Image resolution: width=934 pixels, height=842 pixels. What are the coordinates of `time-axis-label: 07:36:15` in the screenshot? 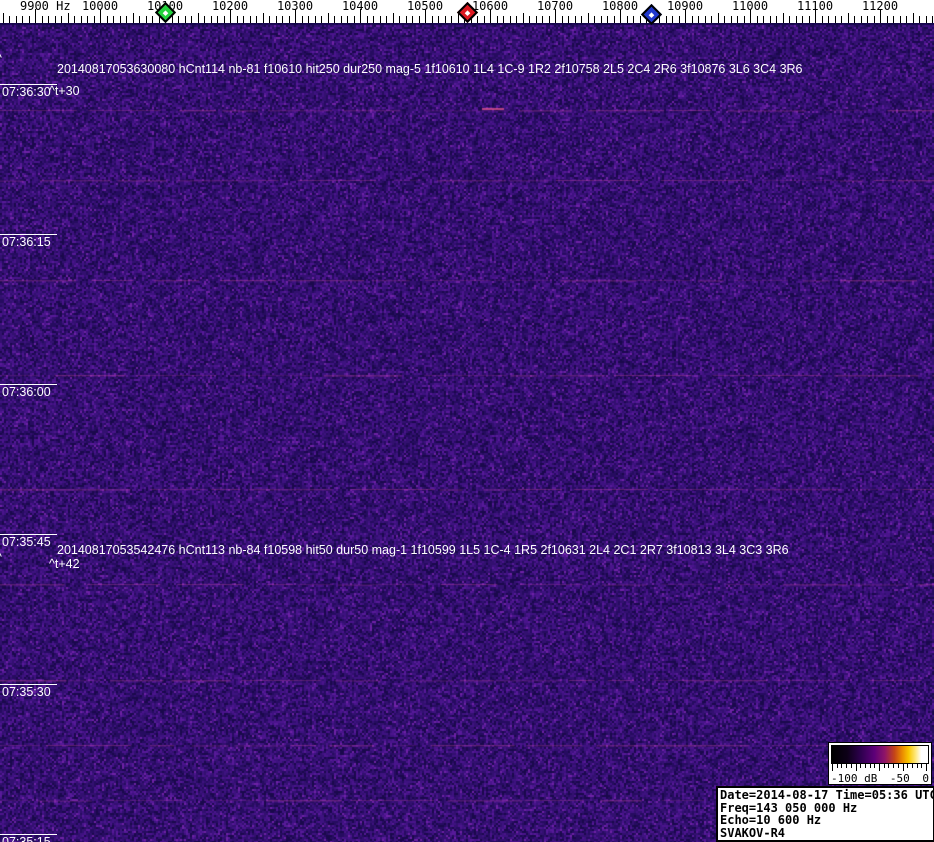 It's located at (26, 242).